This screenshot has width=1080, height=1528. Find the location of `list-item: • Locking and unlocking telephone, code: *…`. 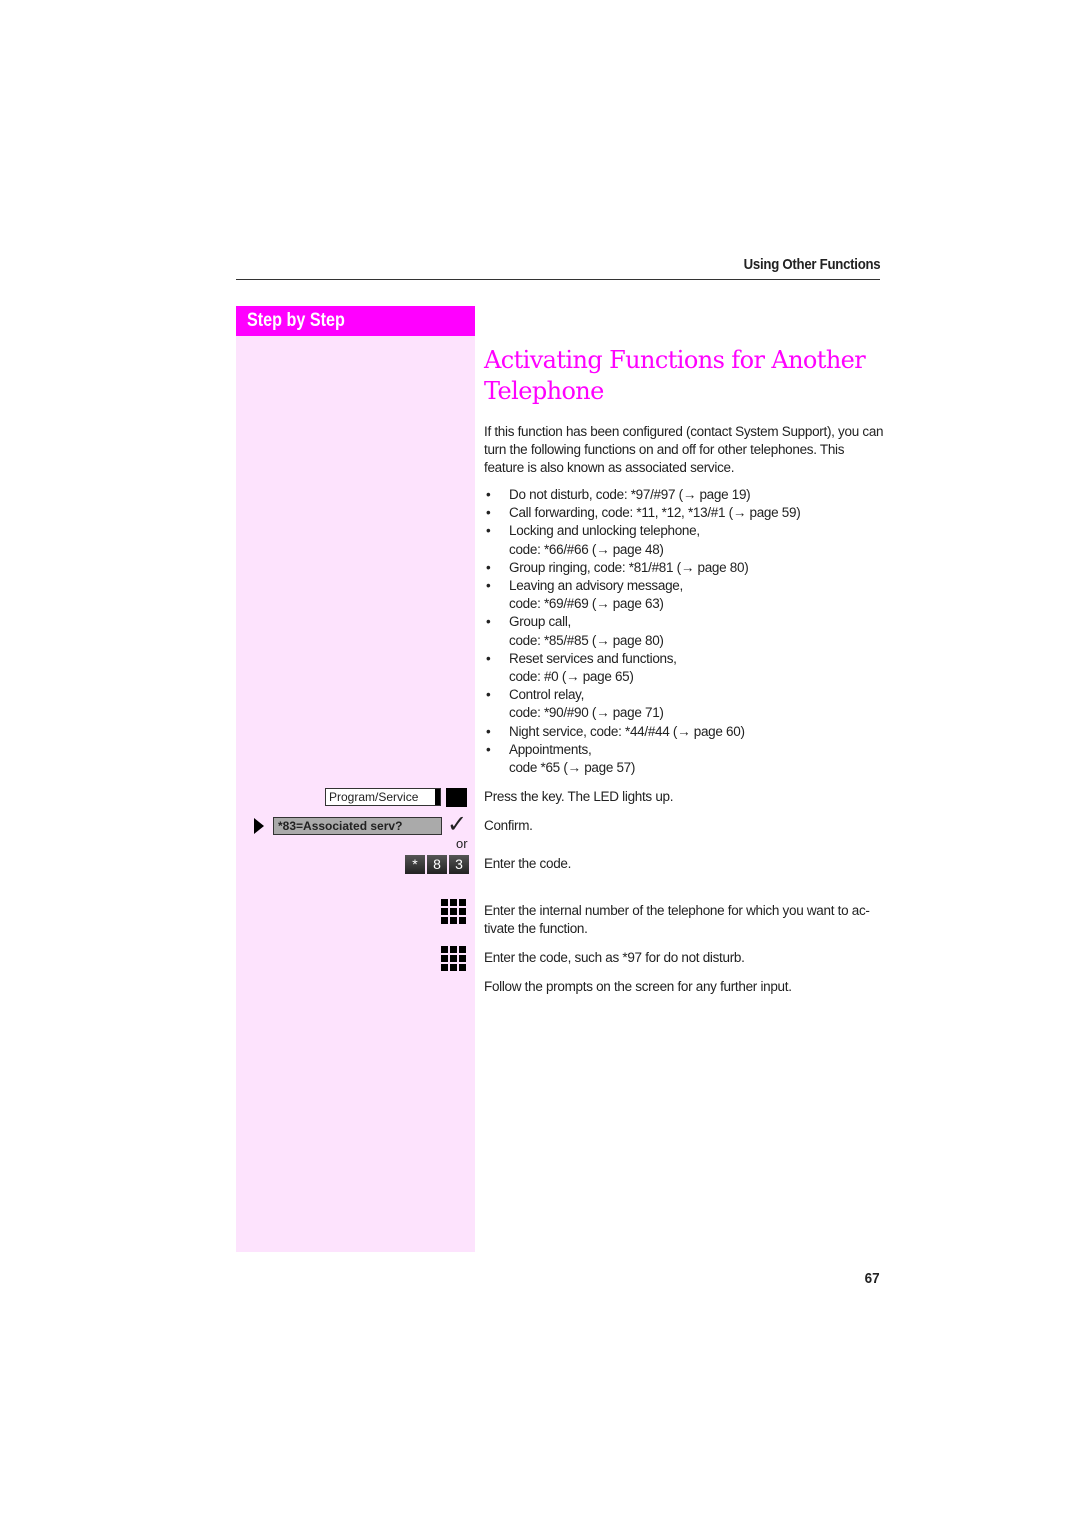

list-item: • Locking and unlocking telephone, code: *… is located at coordinates (593, 540).